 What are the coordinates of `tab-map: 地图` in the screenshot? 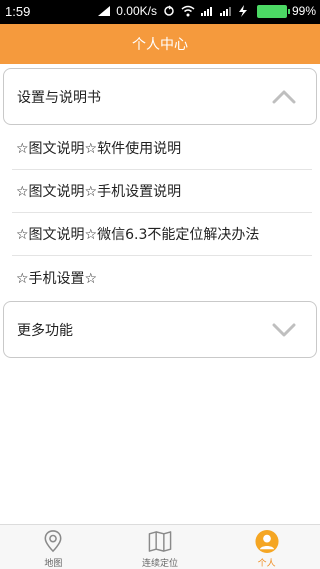 It's located at (53, 547).